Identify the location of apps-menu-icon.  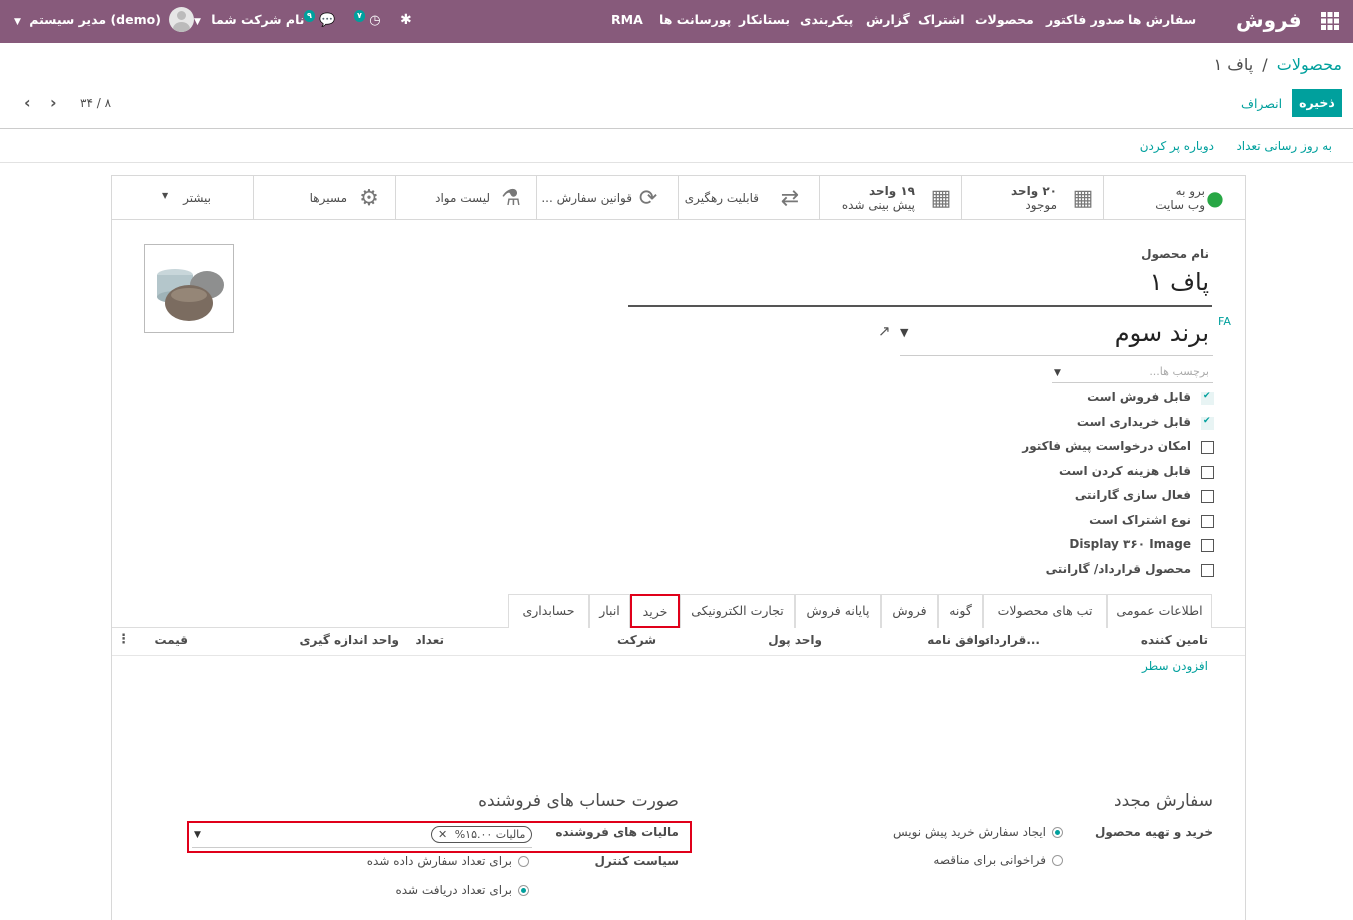
(1332, 21).